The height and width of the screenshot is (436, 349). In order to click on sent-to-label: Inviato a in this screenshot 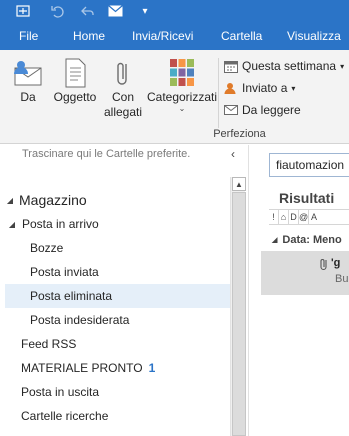, I will do `click(265, 88)`.